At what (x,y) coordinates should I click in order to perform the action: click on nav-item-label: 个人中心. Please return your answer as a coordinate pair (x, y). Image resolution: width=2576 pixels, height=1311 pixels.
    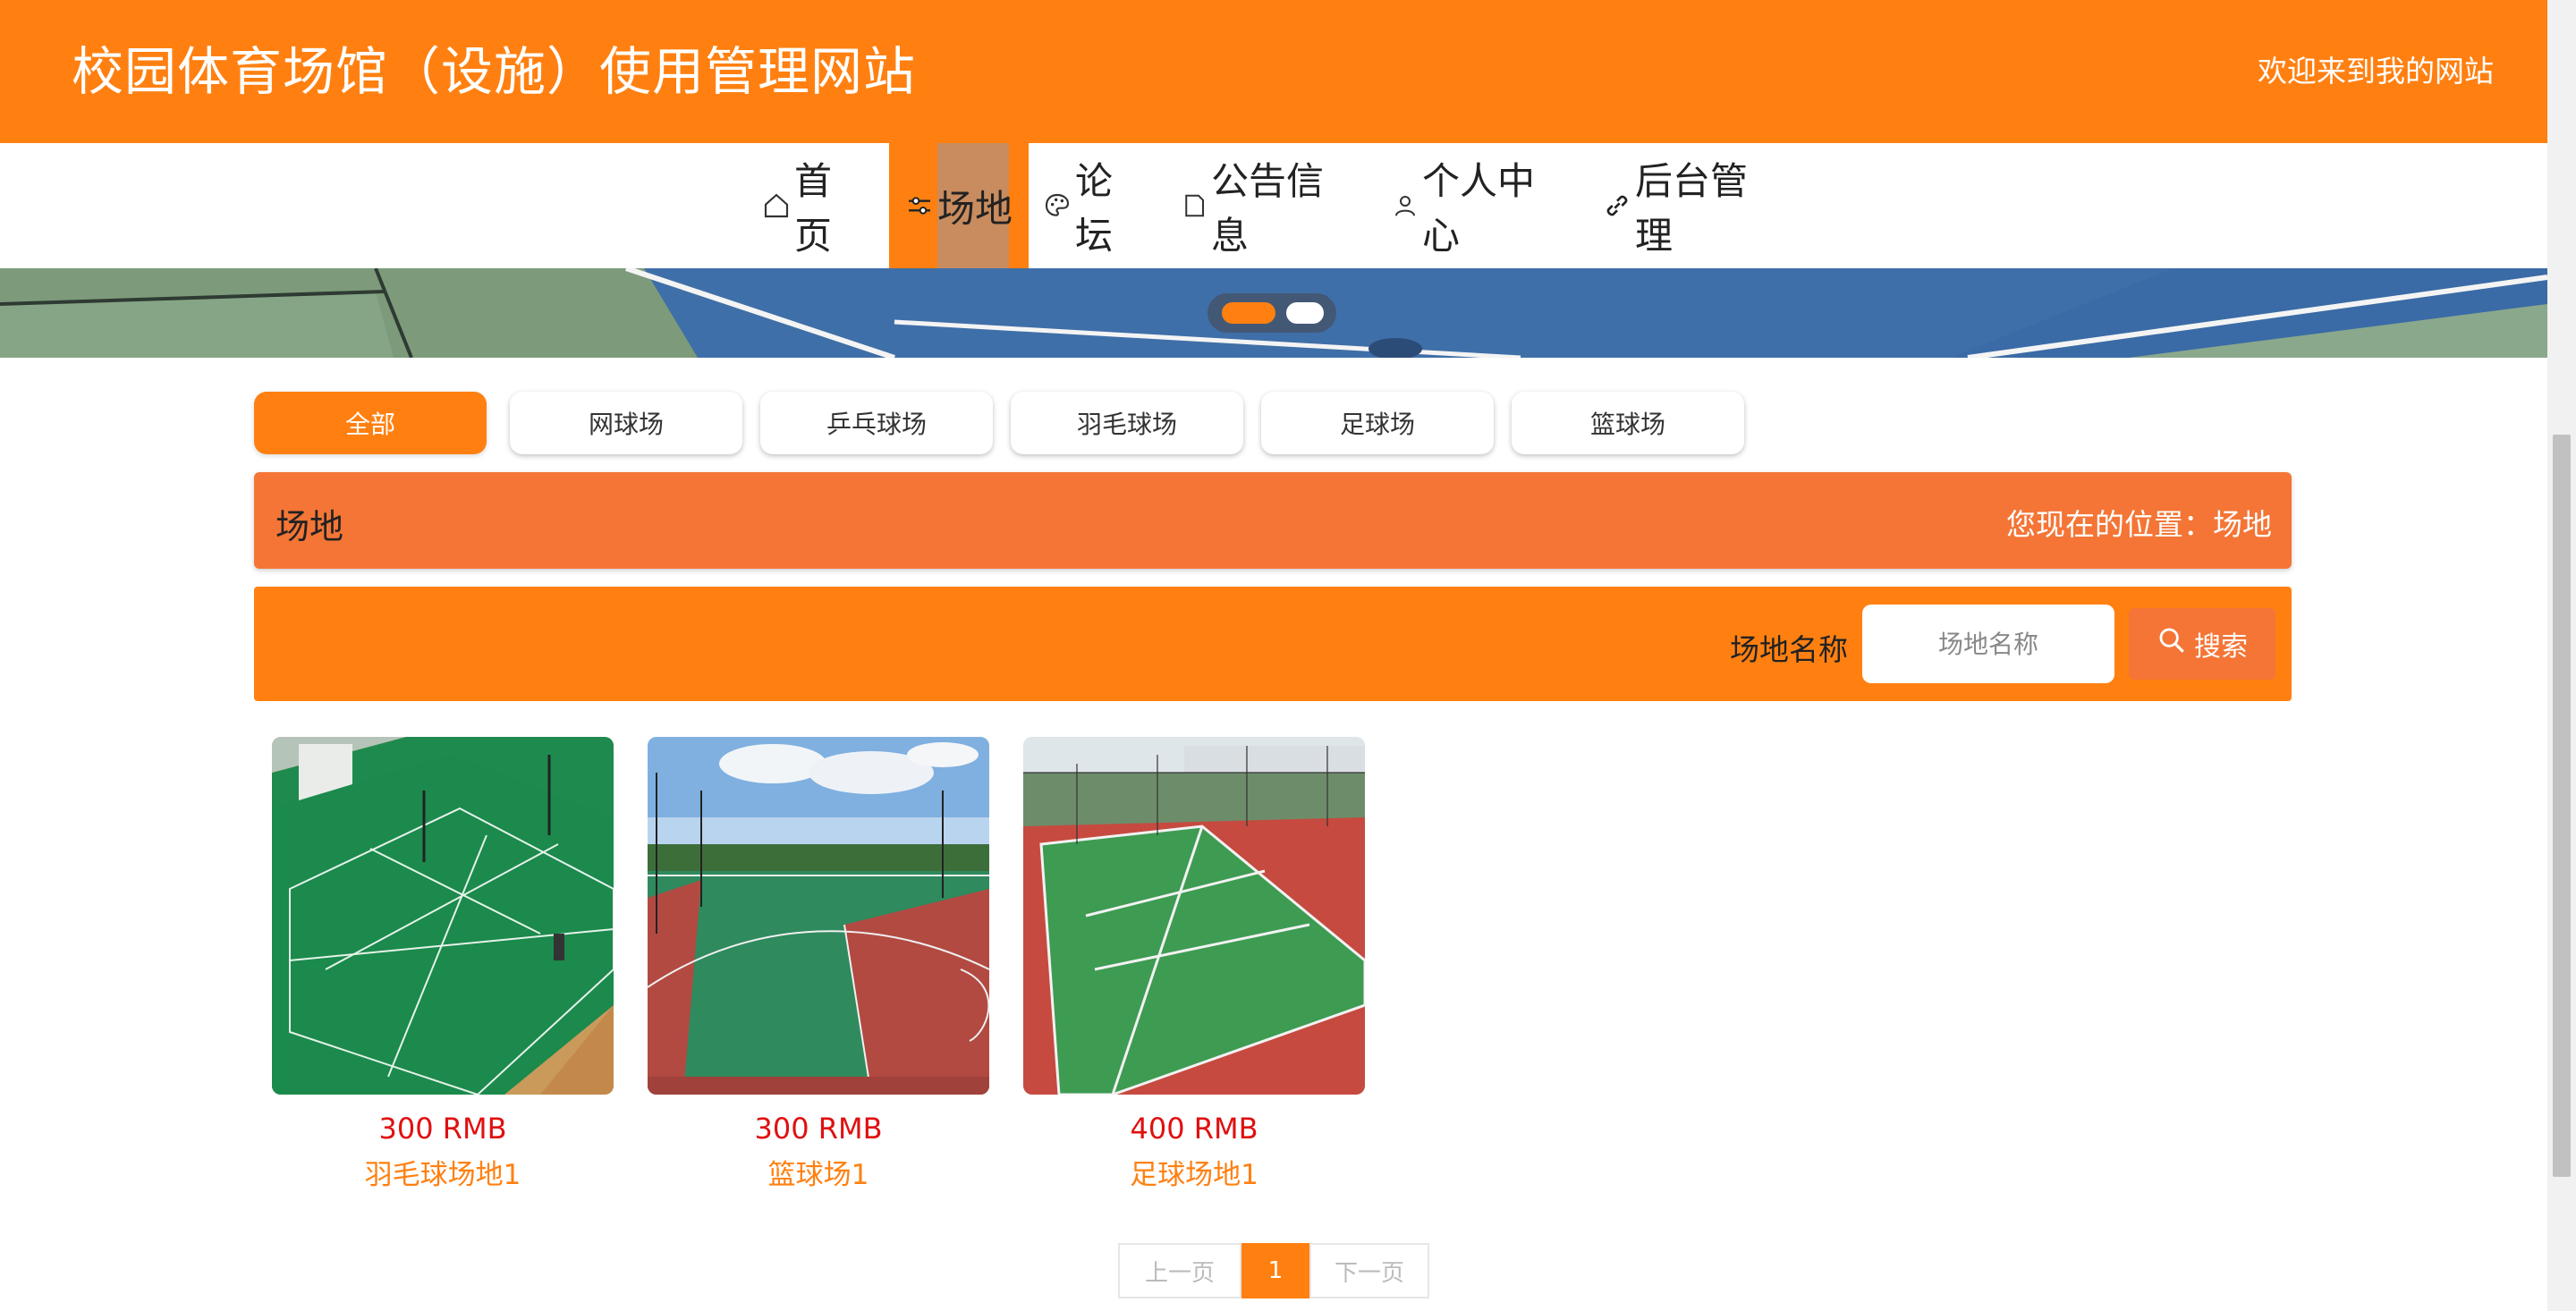
    Looking at the image, I should click on (1479, 208).